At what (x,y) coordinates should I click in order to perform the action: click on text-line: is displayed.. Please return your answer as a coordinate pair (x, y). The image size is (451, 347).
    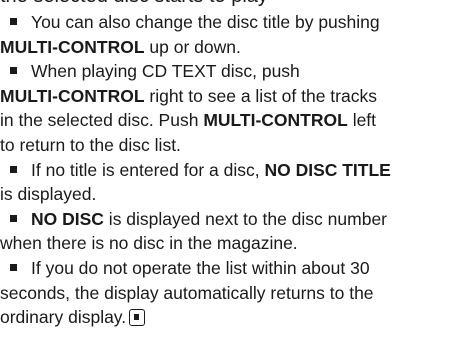
    Looking at the image, I should click on (225, 194).